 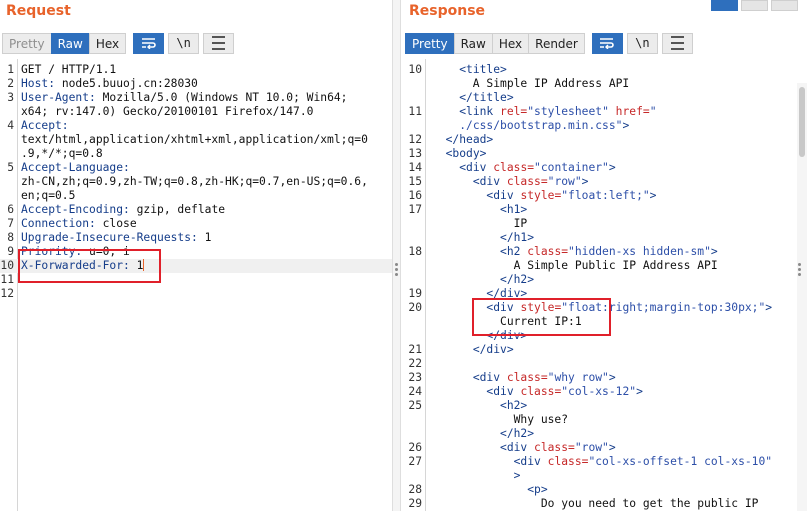 What do you see at coordinates (415, 447) in the screenshot?
I see `line-number: 26` at bounding box center [415, 447].